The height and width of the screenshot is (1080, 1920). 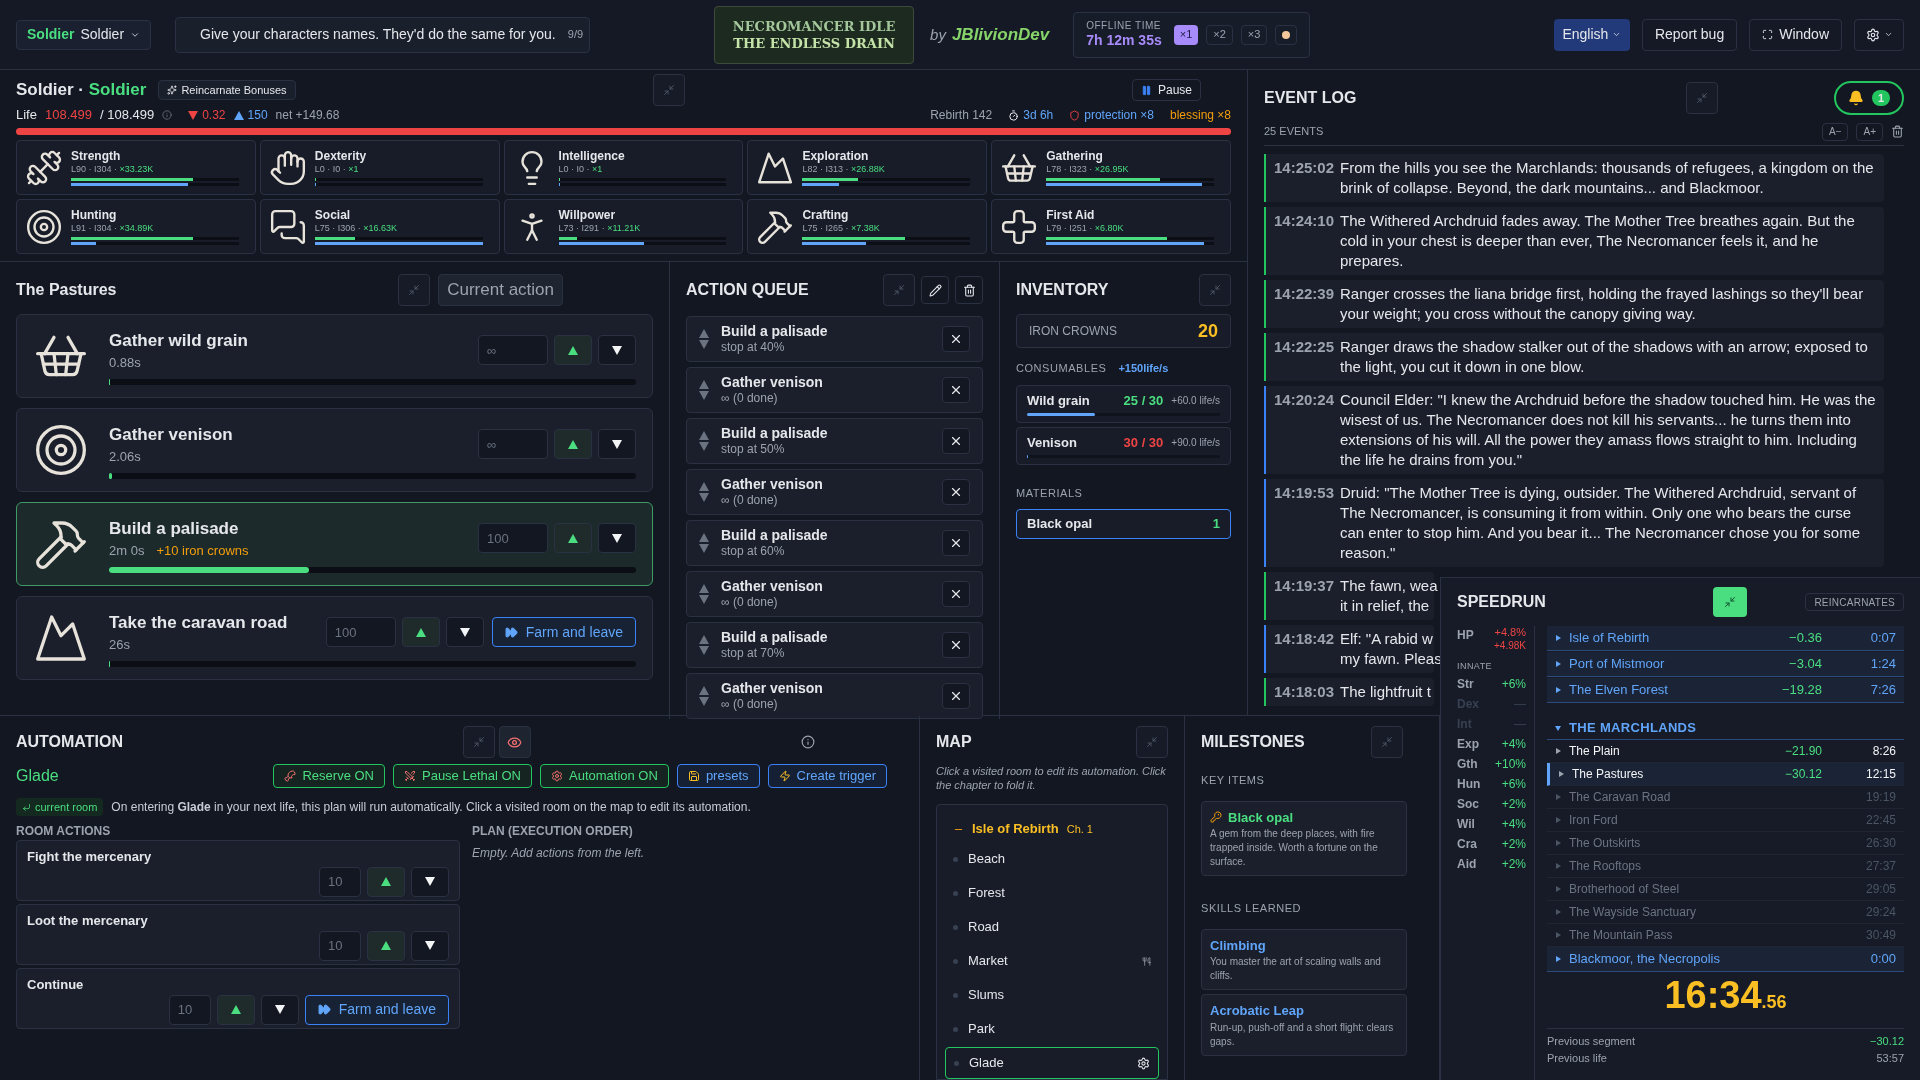 What do you see at coordinates (1725, 959) in the screenshot?
I see `split-chapter-row: Blackmoor, the Necropolis 0:00` at bounding box center [1725, 959].